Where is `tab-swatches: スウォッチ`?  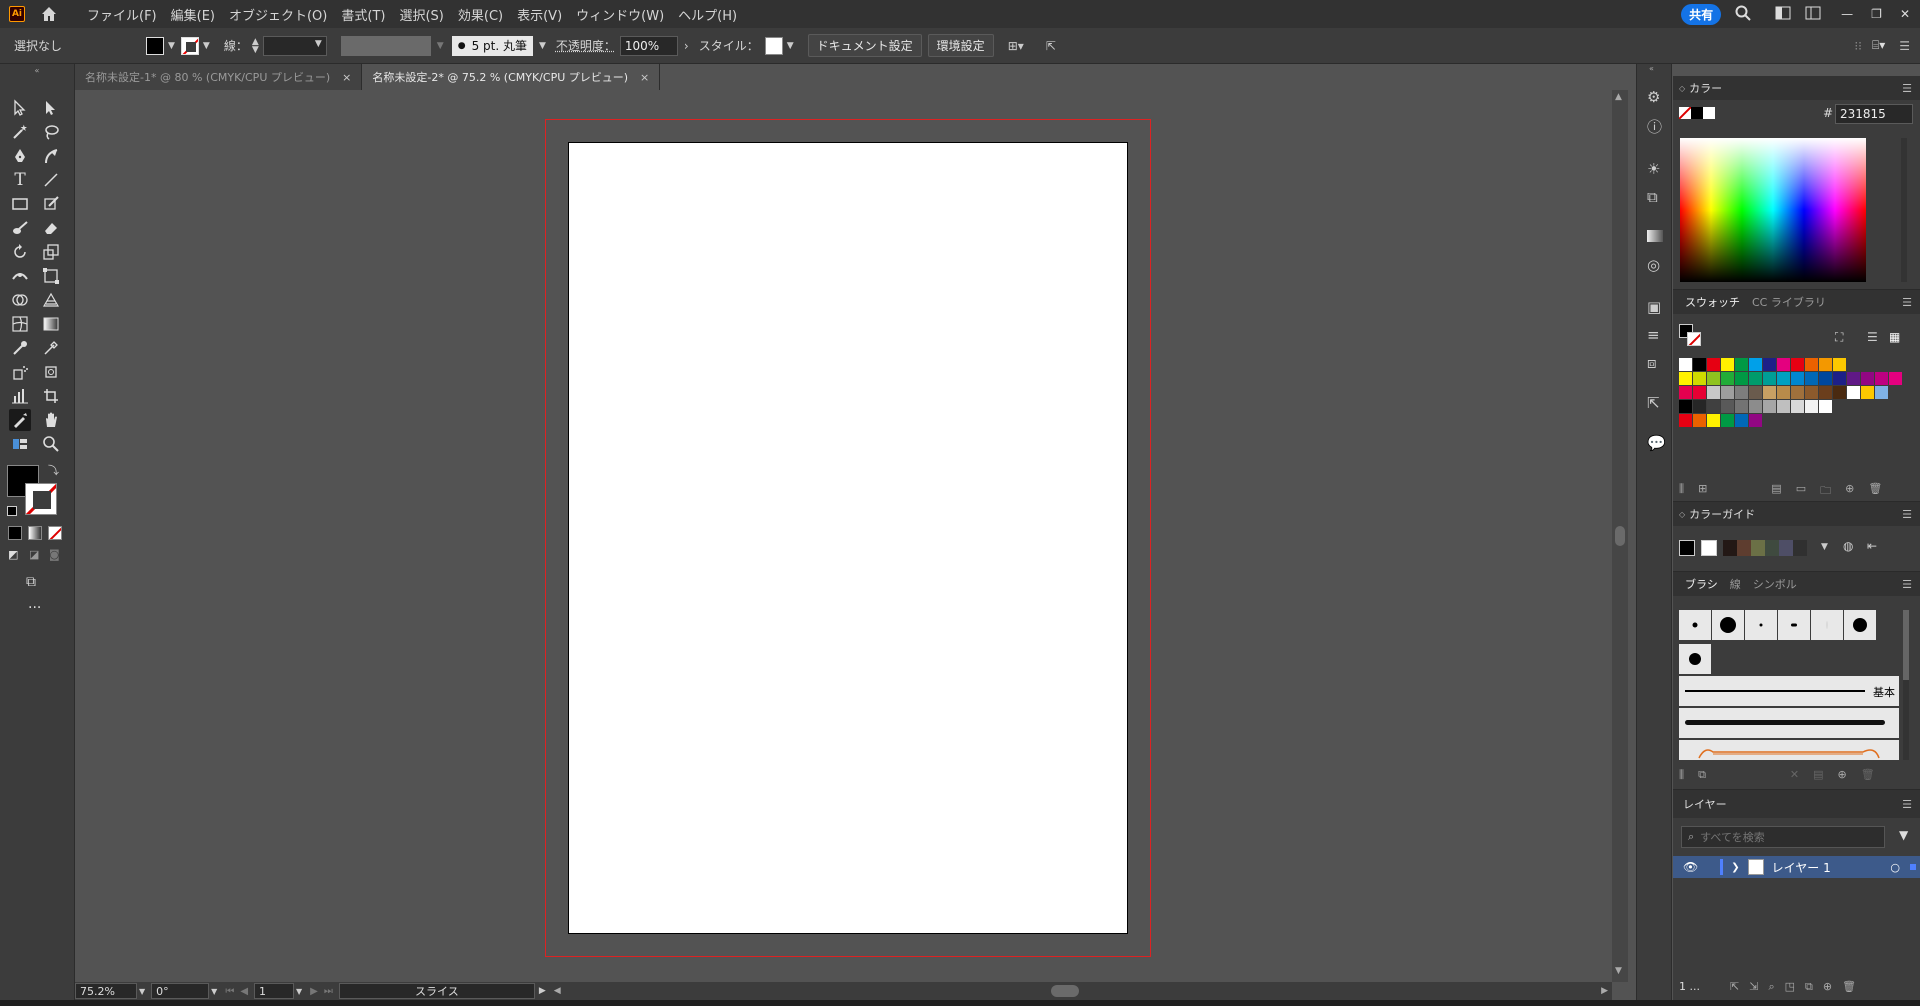
tab-swatches: スウォッチ is located at coordinates (1712, 302).